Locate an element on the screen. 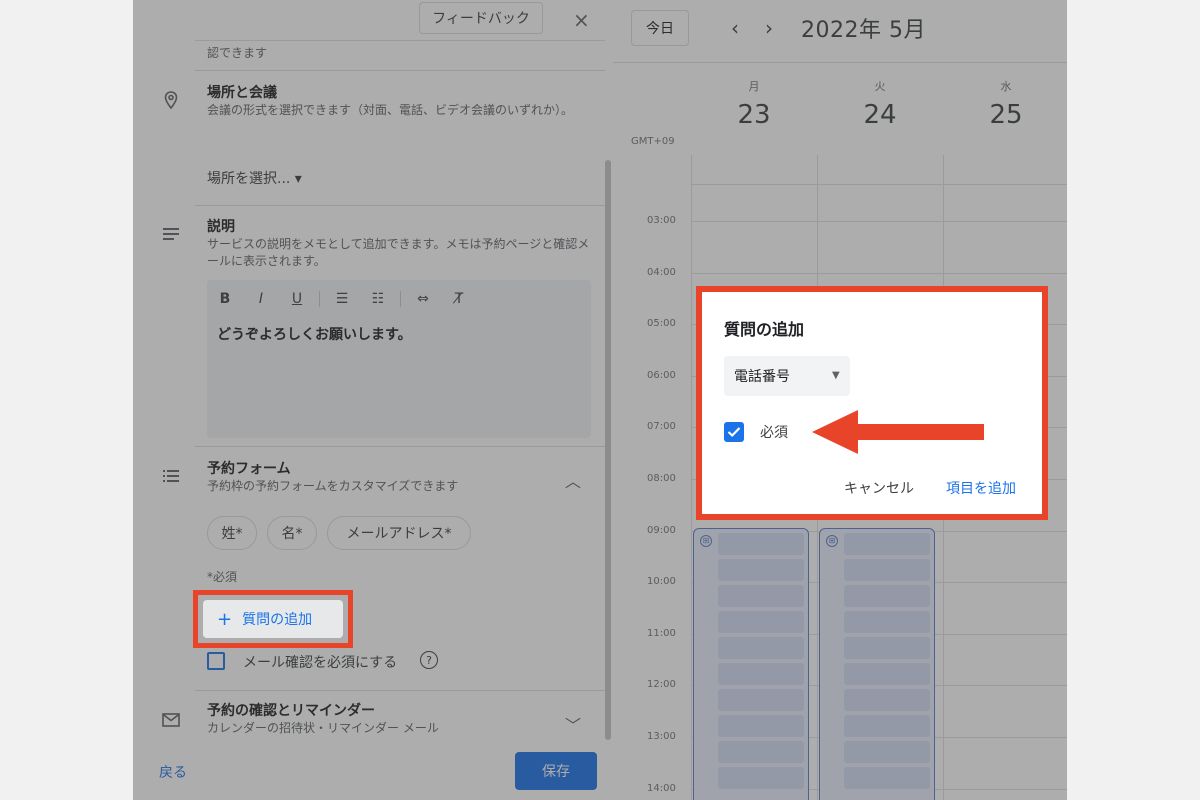  dialog-title: 質問の追加 is located at coordinates (764, 329).